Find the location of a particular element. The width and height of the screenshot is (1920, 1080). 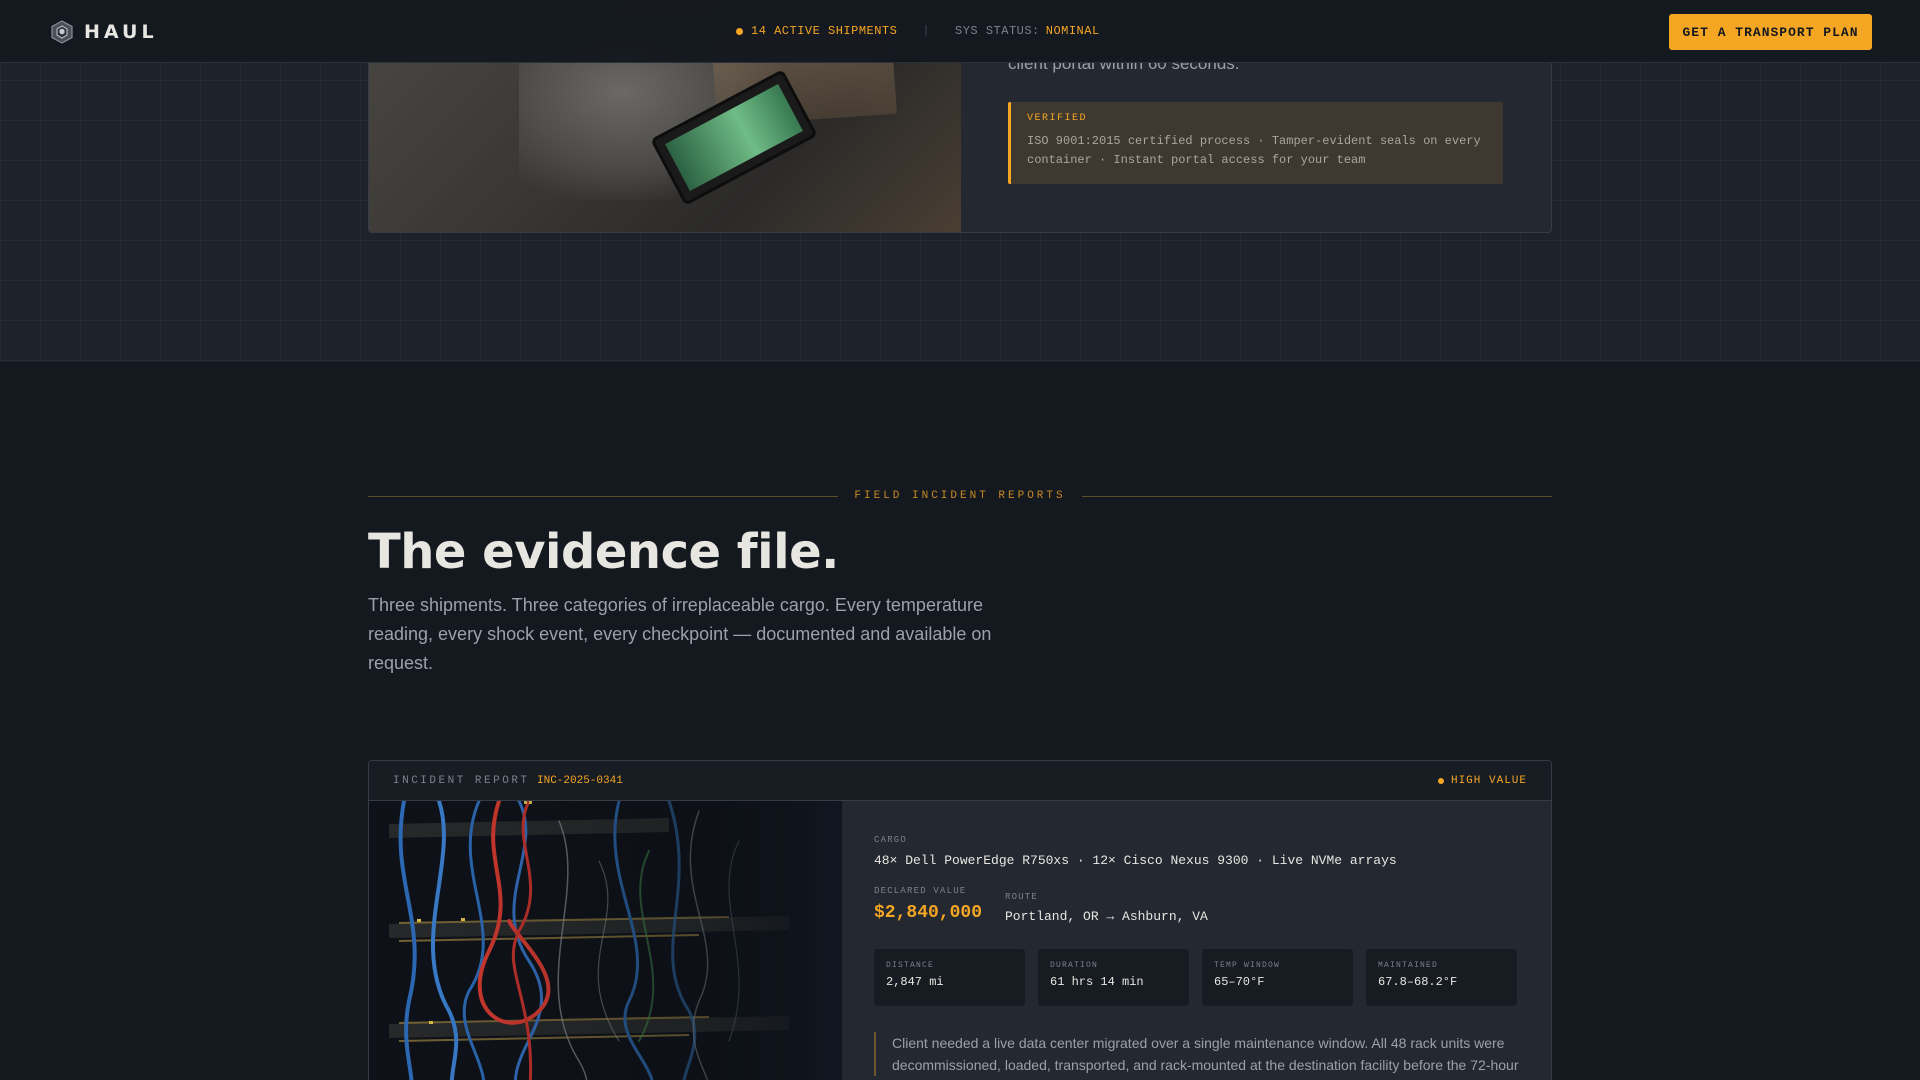

active-shipments-count: 14 ACTIVE SHIPMENTS is located at coordinates (824, 31).